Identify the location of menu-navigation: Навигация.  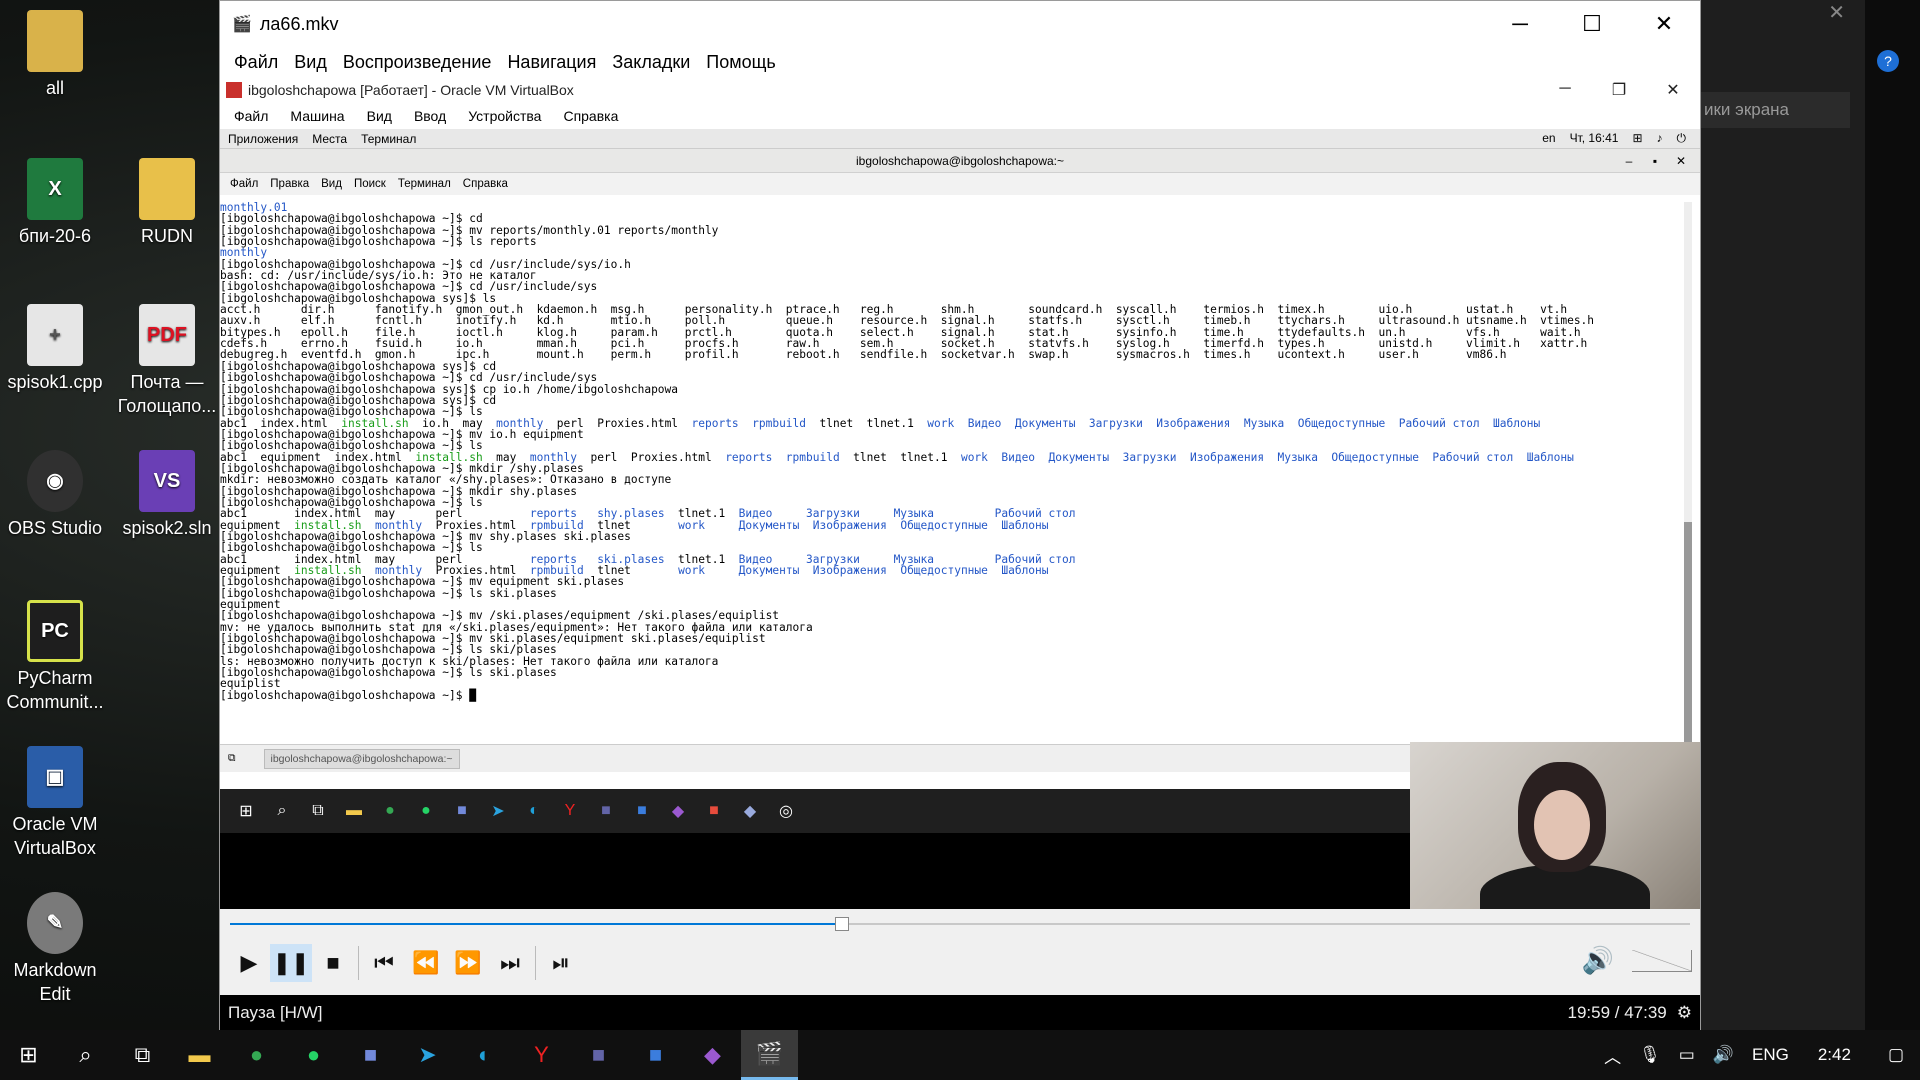
(551, 62).